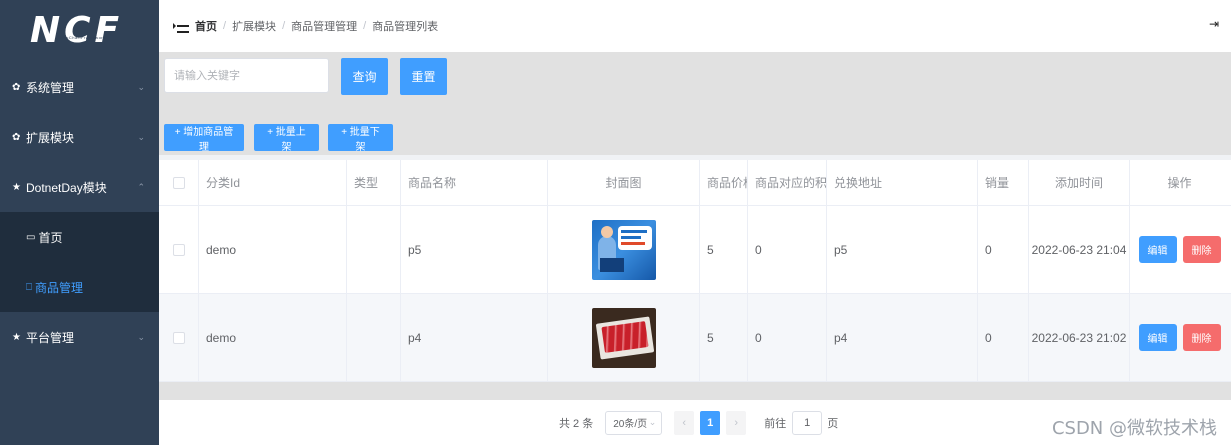  Describe the element at coordinates (1003, 182) in the screenshot. I see `column-header: 销量` at that location.